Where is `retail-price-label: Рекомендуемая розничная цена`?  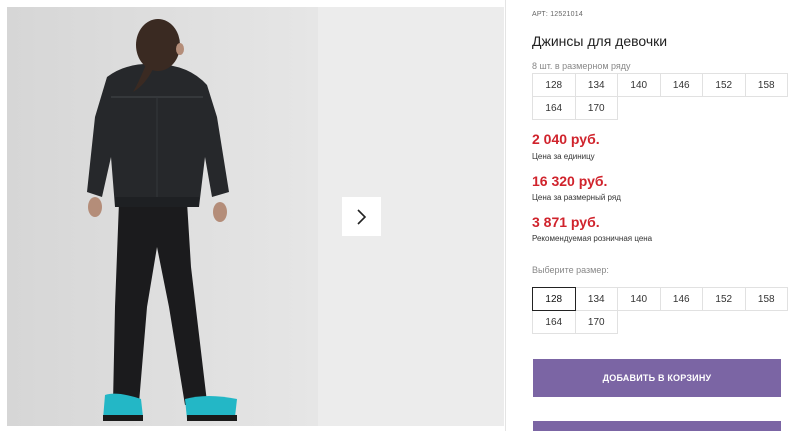
retail-price-label: Рекомендуемая розничная цена is located at coordinates (592, 238).